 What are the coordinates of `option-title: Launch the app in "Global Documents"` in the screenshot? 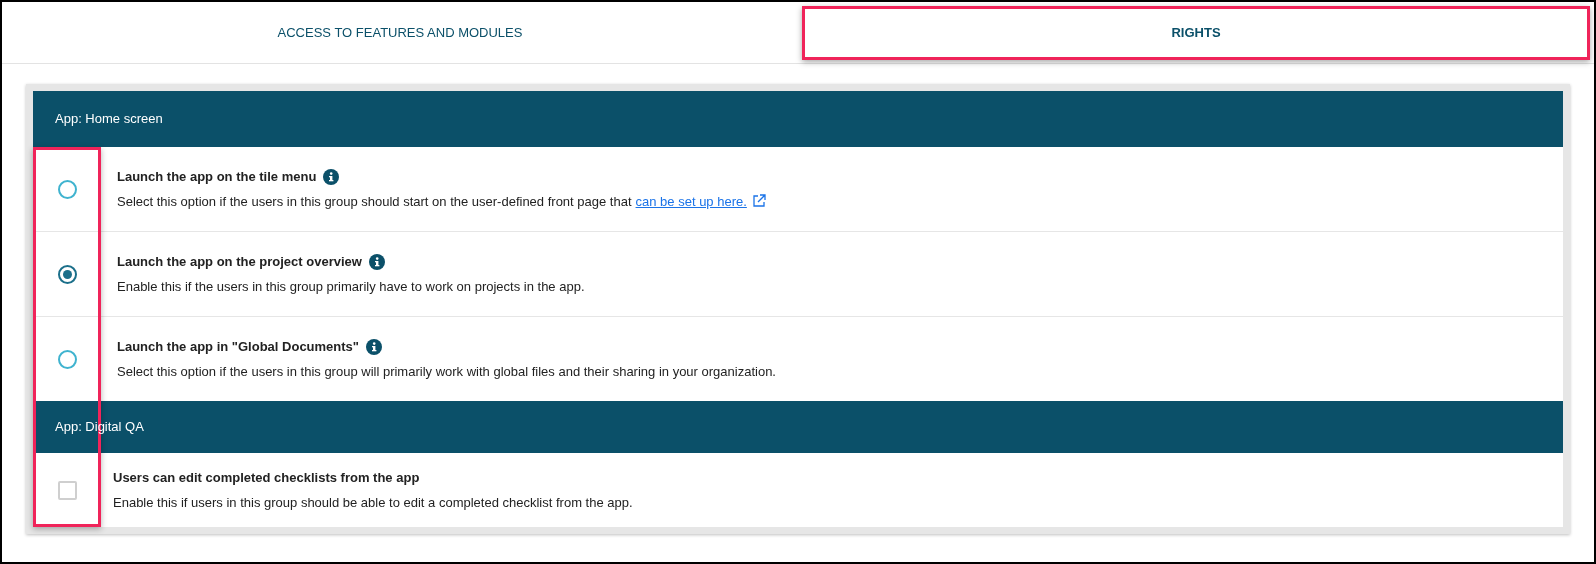 It's located at (238, 347).